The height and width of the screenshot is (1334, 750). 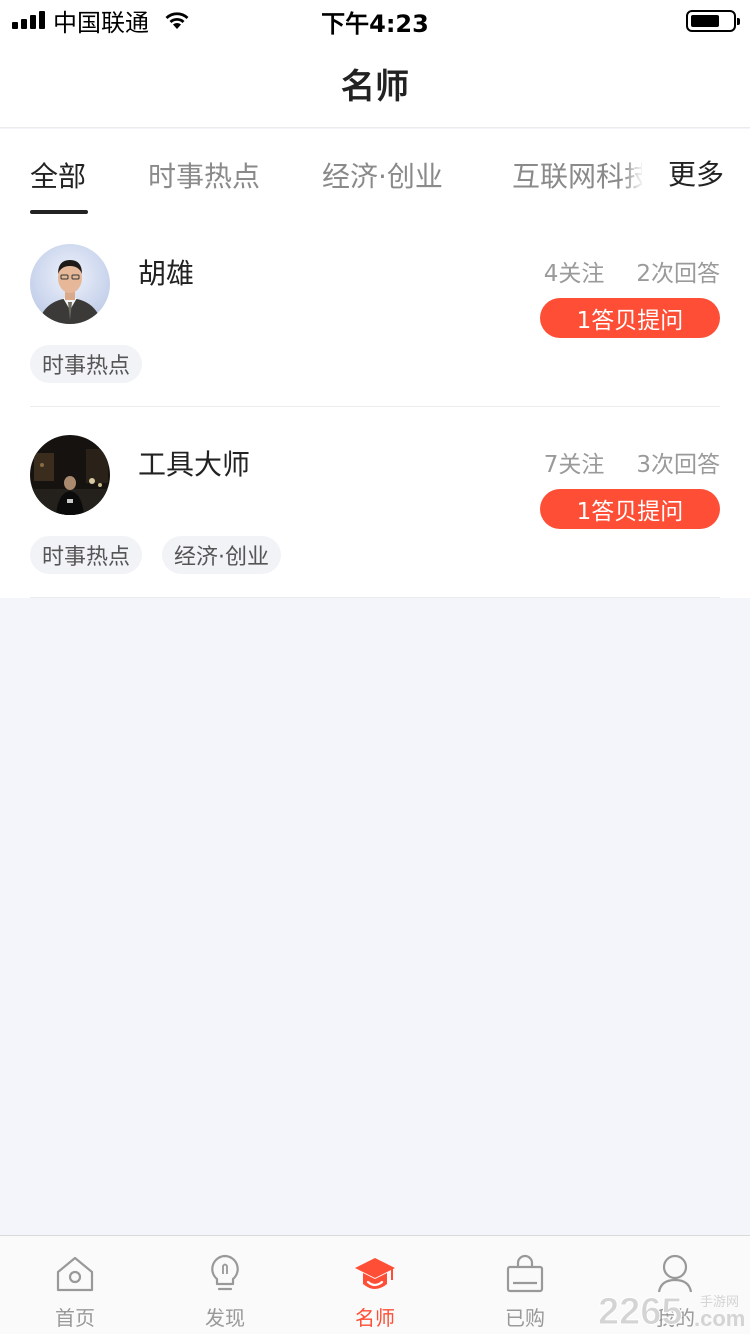 I want to click on page-title: 名师, so click(x=375, y=87).